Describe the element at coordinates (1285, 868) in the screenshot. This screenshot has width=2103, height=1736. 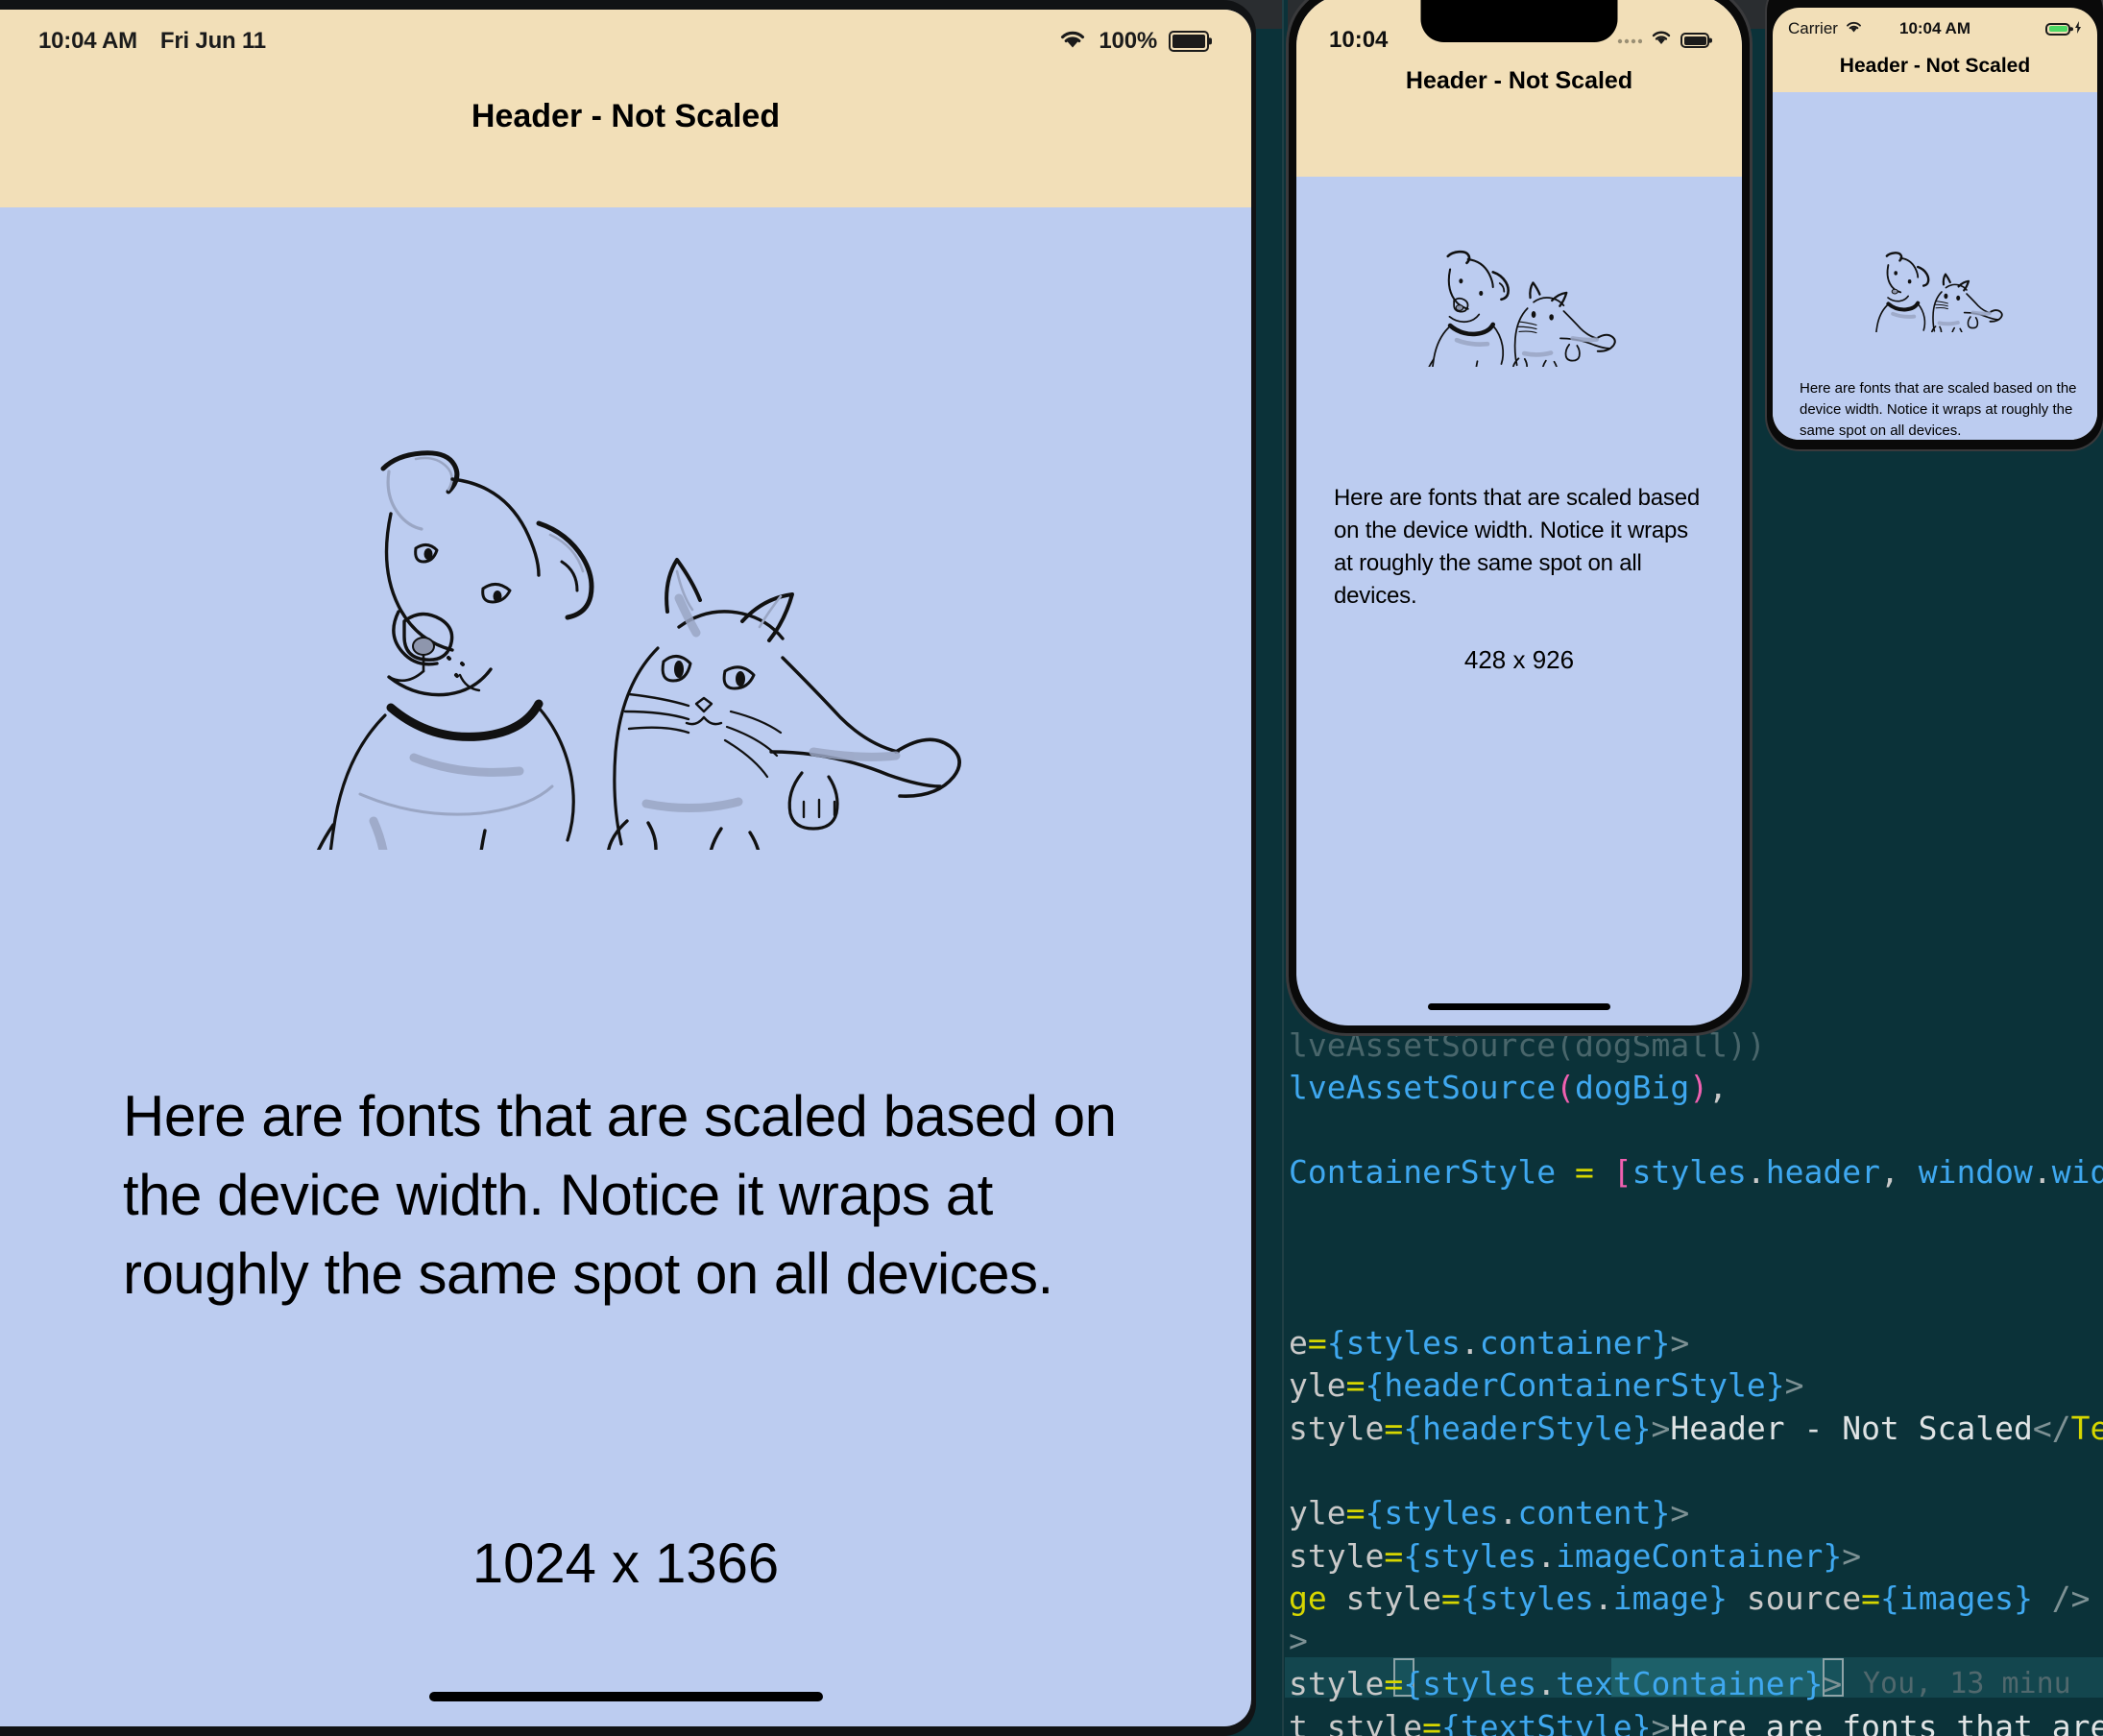
I see `editor-left-edge` at that location.